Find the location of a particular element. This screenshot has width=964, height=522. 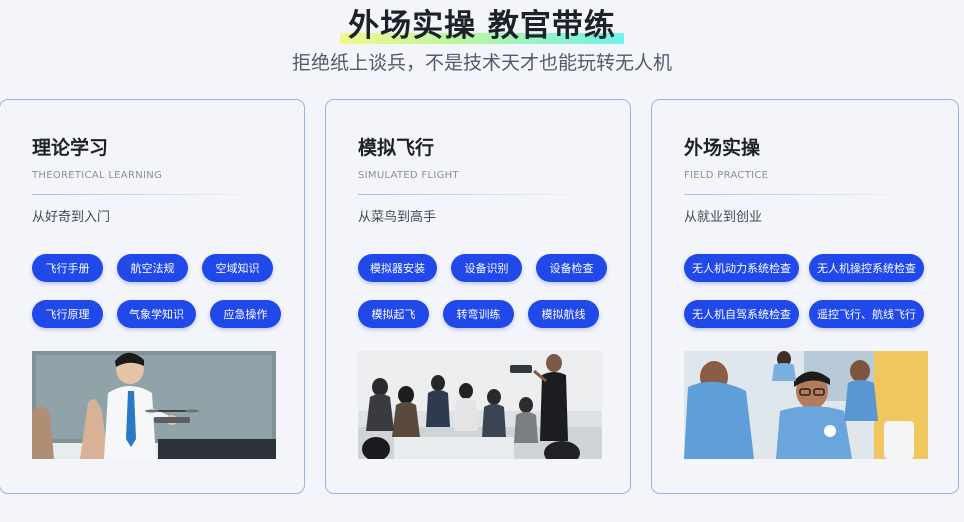

tag-list: 模拟器安装 设备识别 设备检查 模拟起飞 转弯训练 模拟航线 is located at coordinates (489, 291).